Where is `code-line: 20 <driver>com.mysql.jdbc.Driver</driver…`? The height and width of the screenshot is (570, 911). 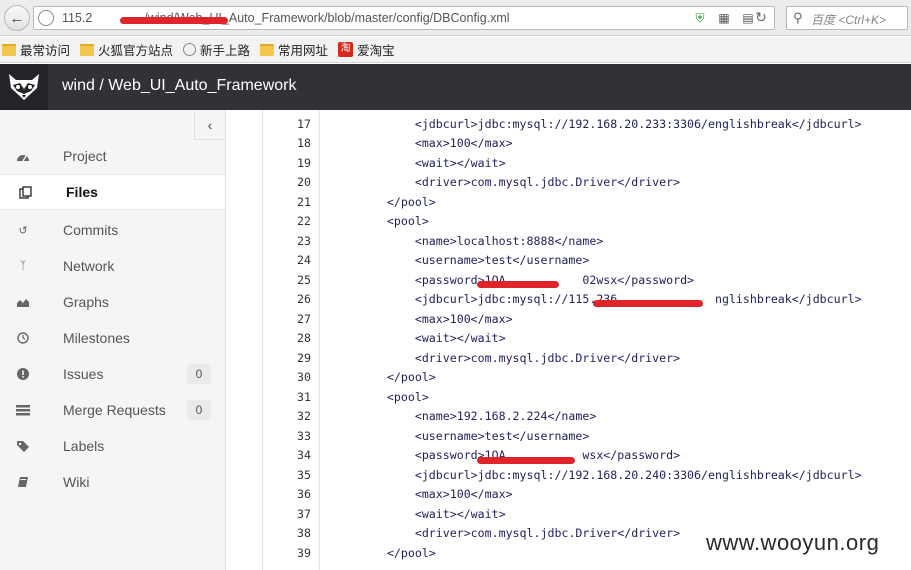
code-line: 20 <driver>com.mysql.jdbc.Driver</driver… is located at coordinates (587, 185).